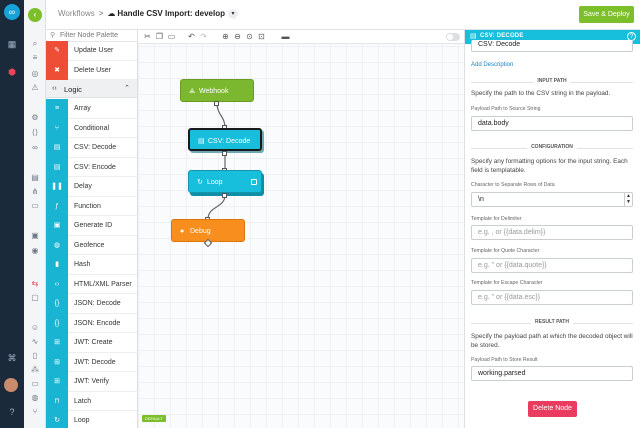  I want to click on cut-icon: ✂, so click(147, 36).